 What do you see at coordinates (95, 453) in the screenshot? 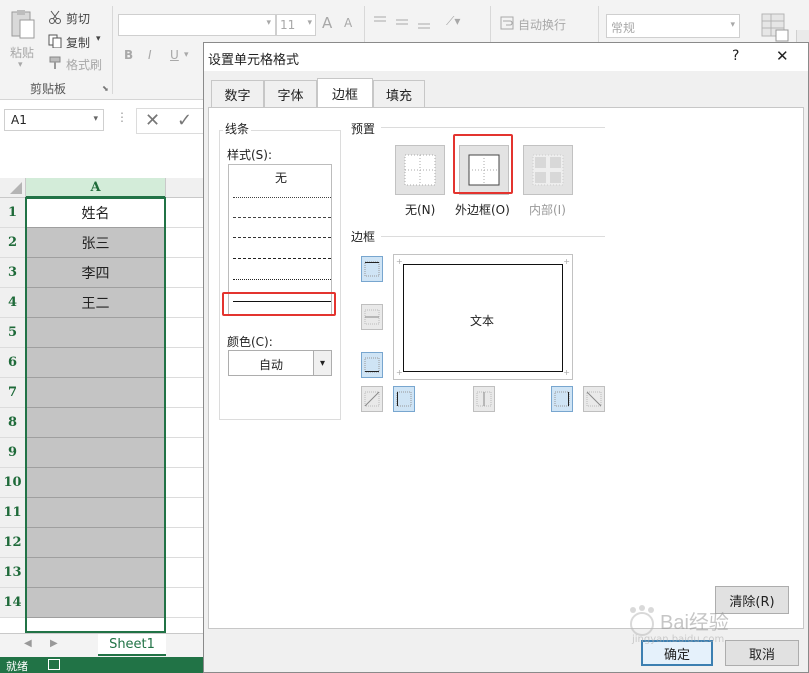
I see `cell-a9` at bounding box center [95, 453].